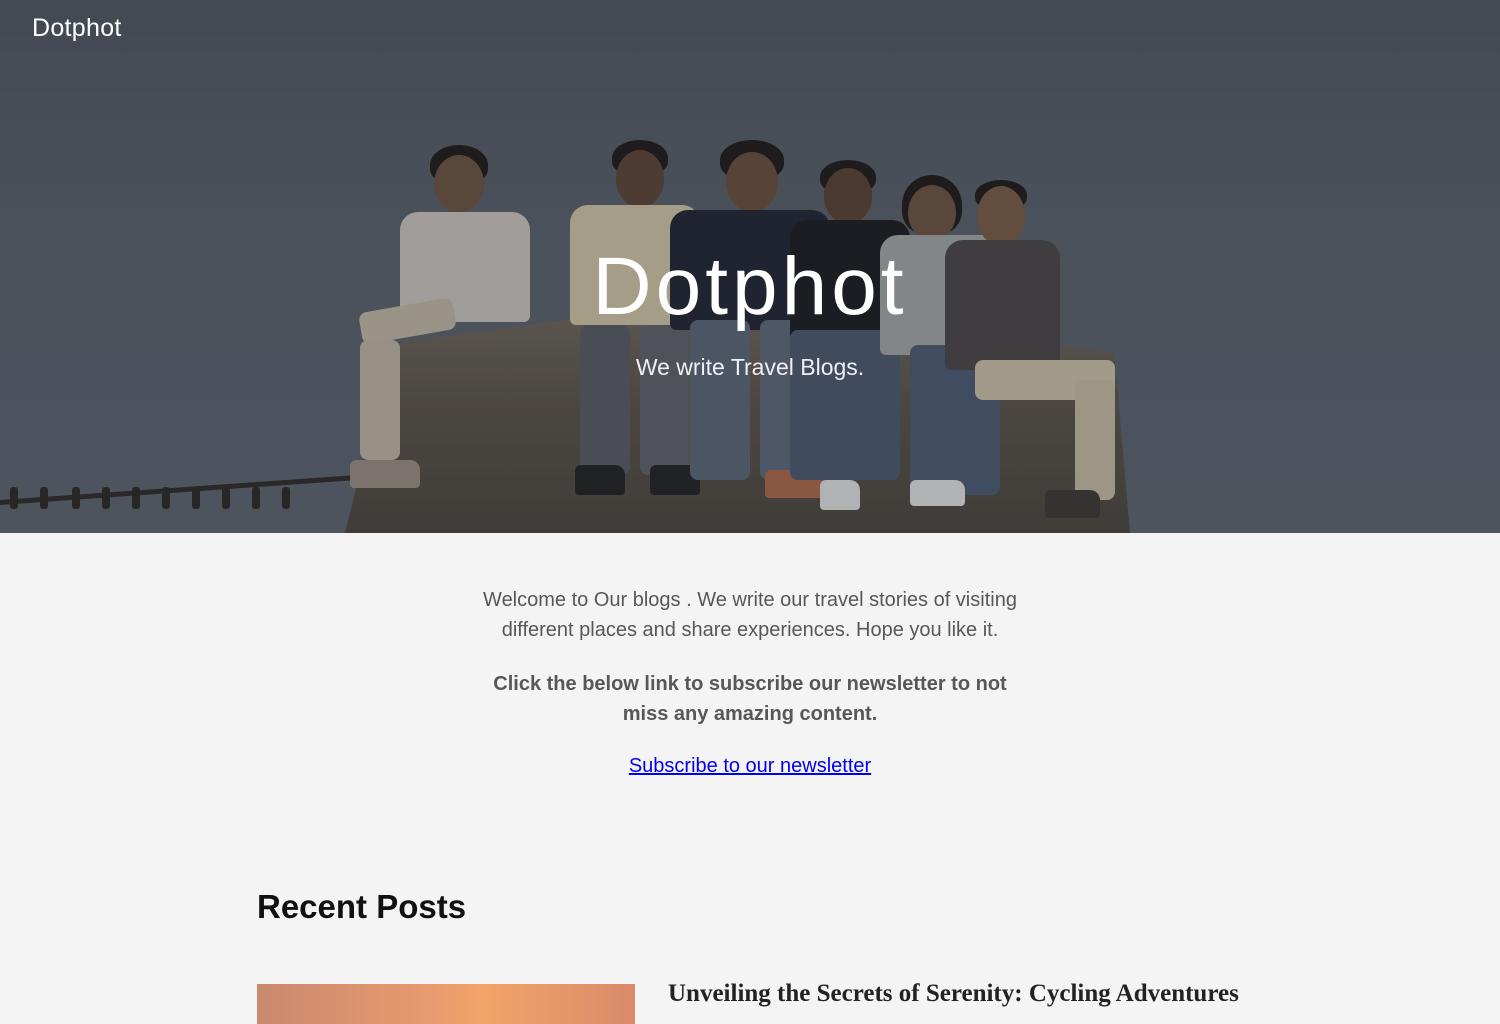  Describe the element at coordinates (750, 286) in the screenshot. I see `hero-title: Dotphot` at that location.